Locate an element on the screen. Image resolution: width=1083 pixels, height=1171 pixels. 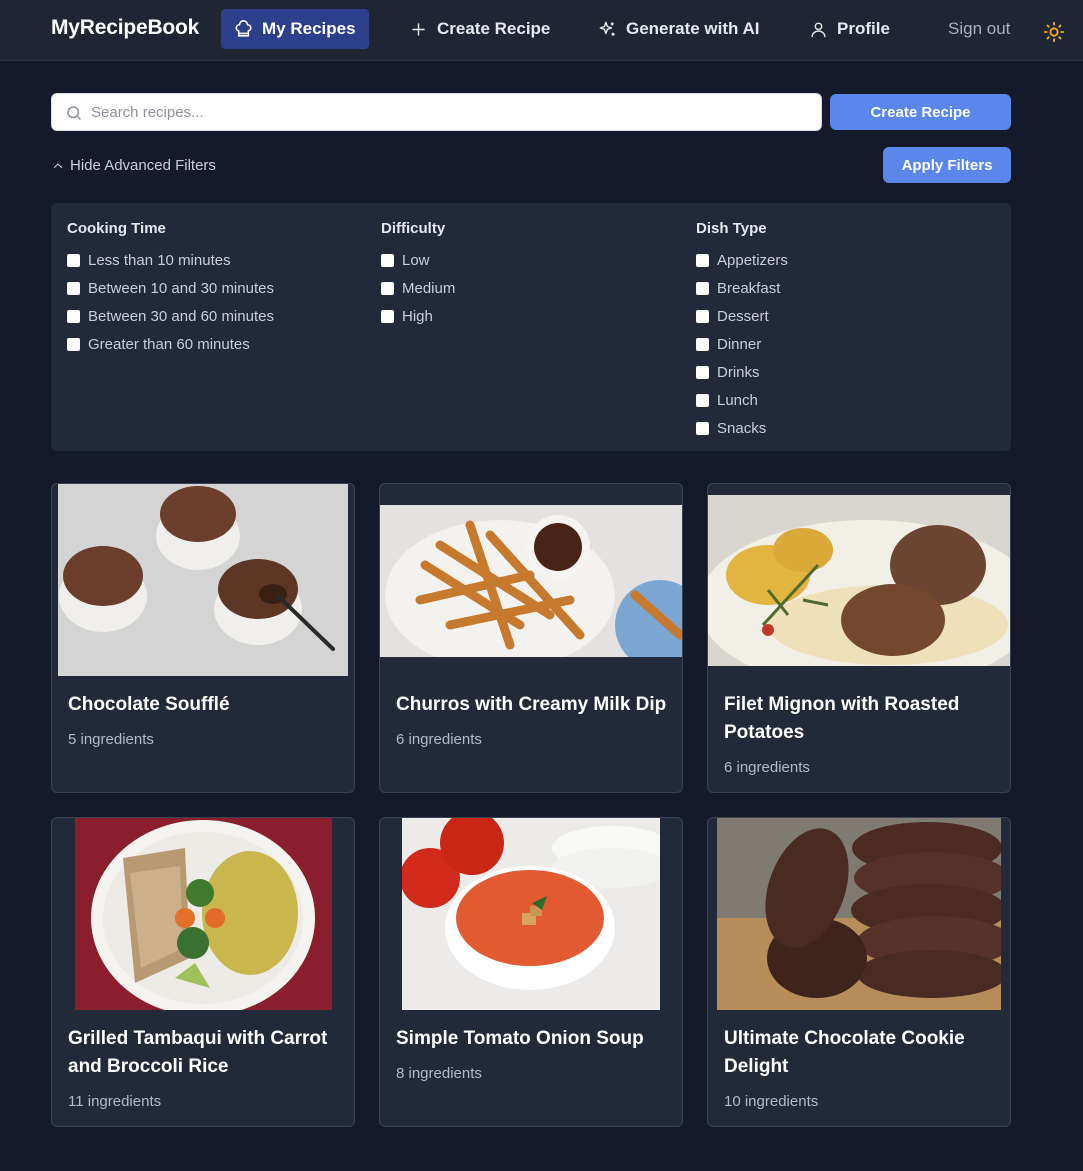
recipe-title: Ultimate Chocolate Cookie Delight is located at coordinates (844, 1052).